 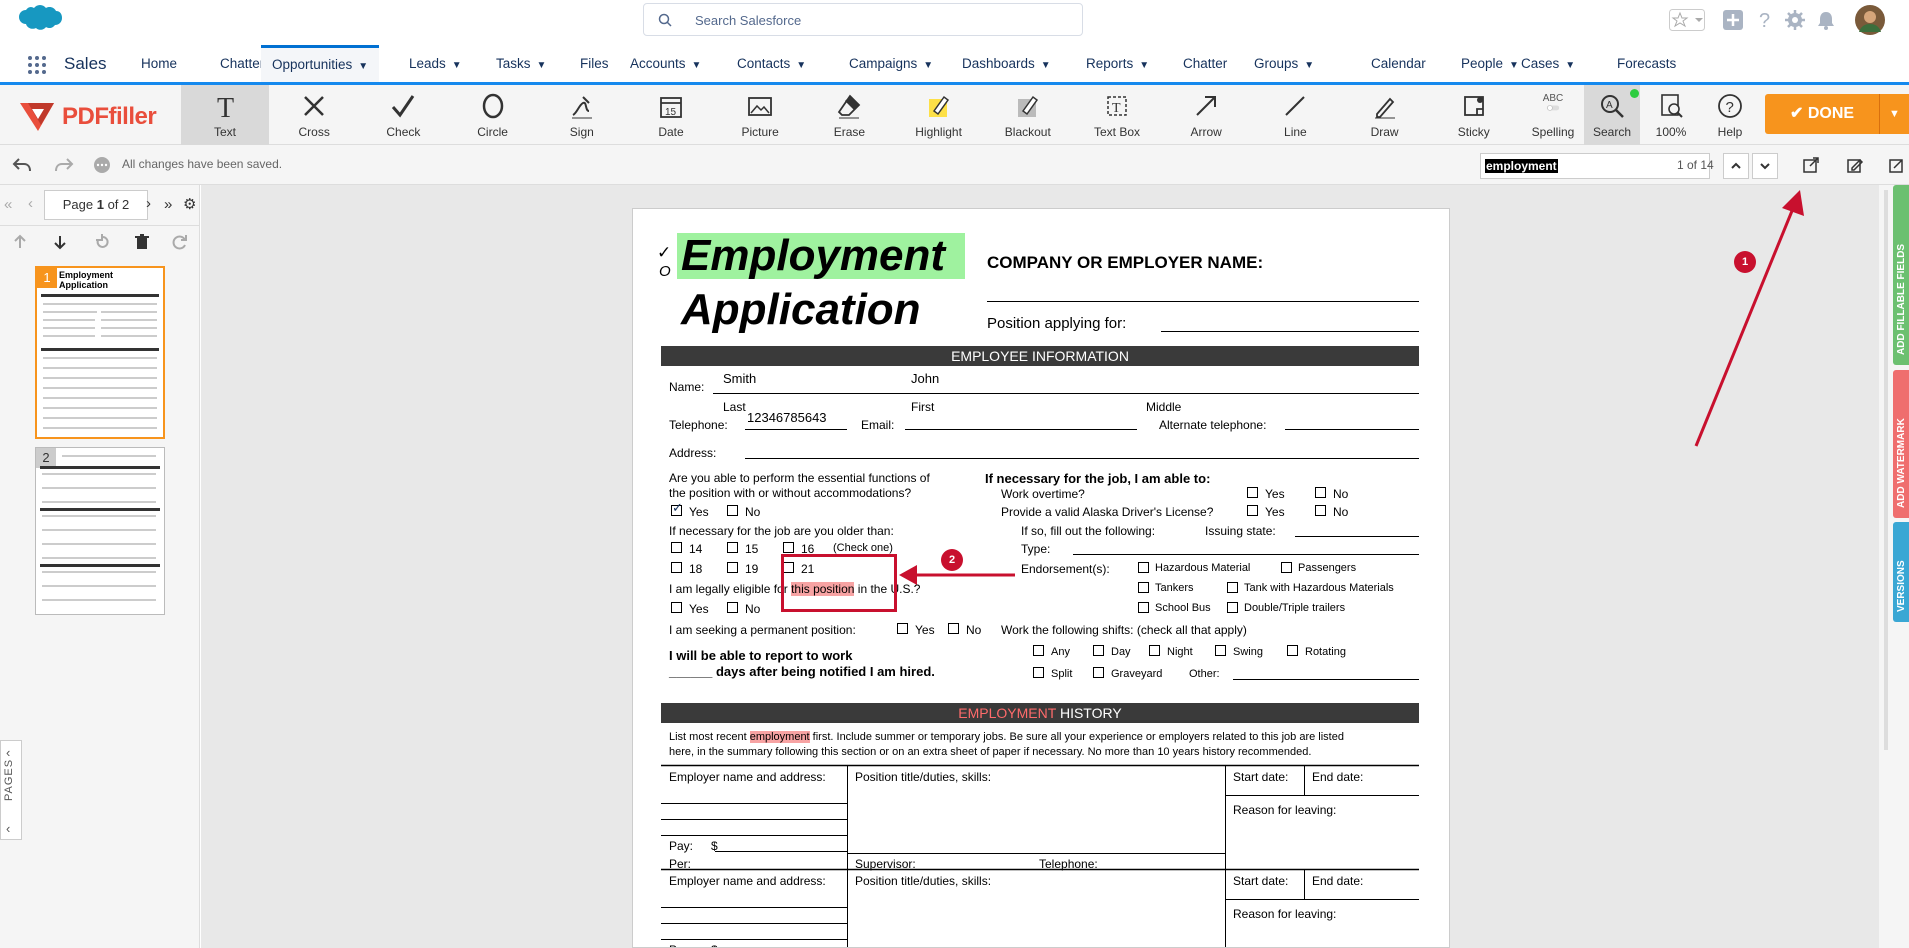 What do you see at coordinates (747, 777) in the screenshot?
I see `employer-name-header-1: Employer name and address:` at bounding box center [747, 777].